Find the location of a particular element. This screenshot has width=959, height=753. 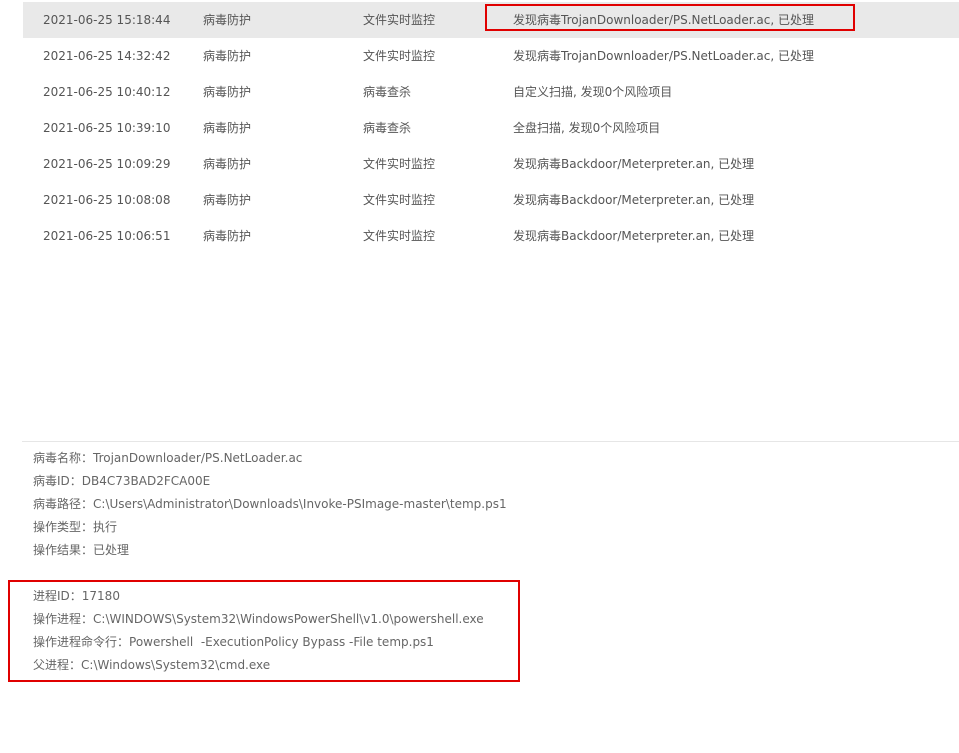

cmdline-label: 操作进程命令行： is located at coordinates (81, 642).